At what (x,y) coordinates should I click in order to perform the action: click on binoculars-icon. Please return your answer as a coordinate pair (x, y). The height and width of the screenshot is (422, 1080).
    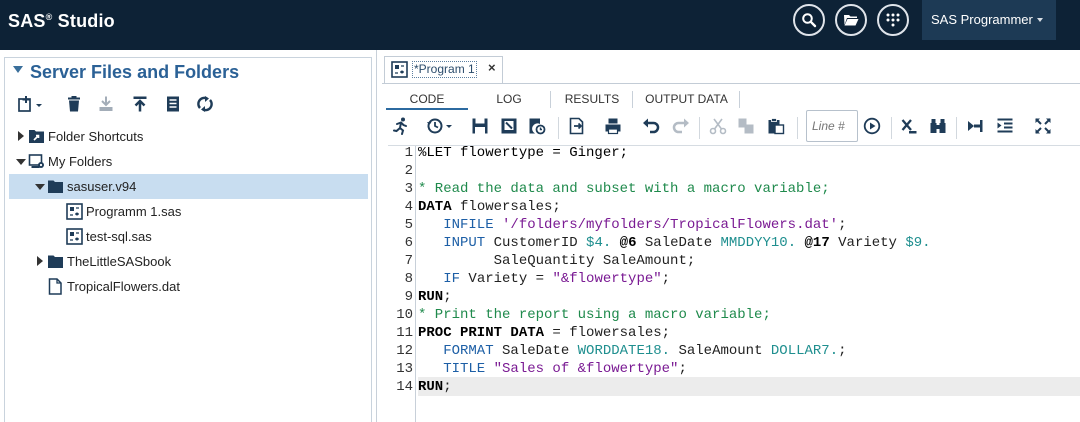
    Looking at the image, I should click on (938, 126).